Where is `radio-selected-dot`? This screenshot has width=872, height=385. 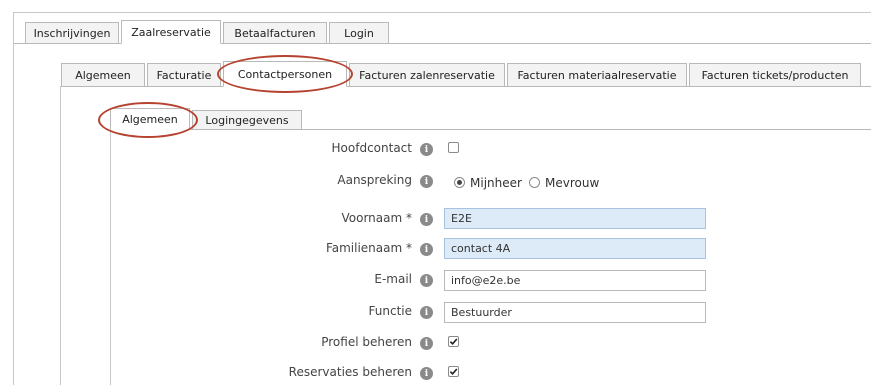 radio-selected-dot is located at coordinates (459, 182).